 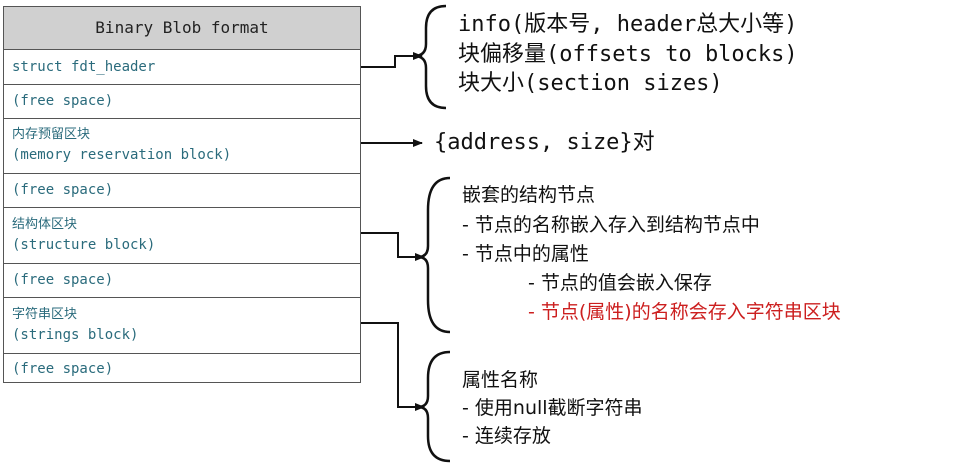 What do you see at coordinates (45, 224) in the screenshot?
I see `row-structure-block-zh: 结构体区块` at bounding box center [45, 224].